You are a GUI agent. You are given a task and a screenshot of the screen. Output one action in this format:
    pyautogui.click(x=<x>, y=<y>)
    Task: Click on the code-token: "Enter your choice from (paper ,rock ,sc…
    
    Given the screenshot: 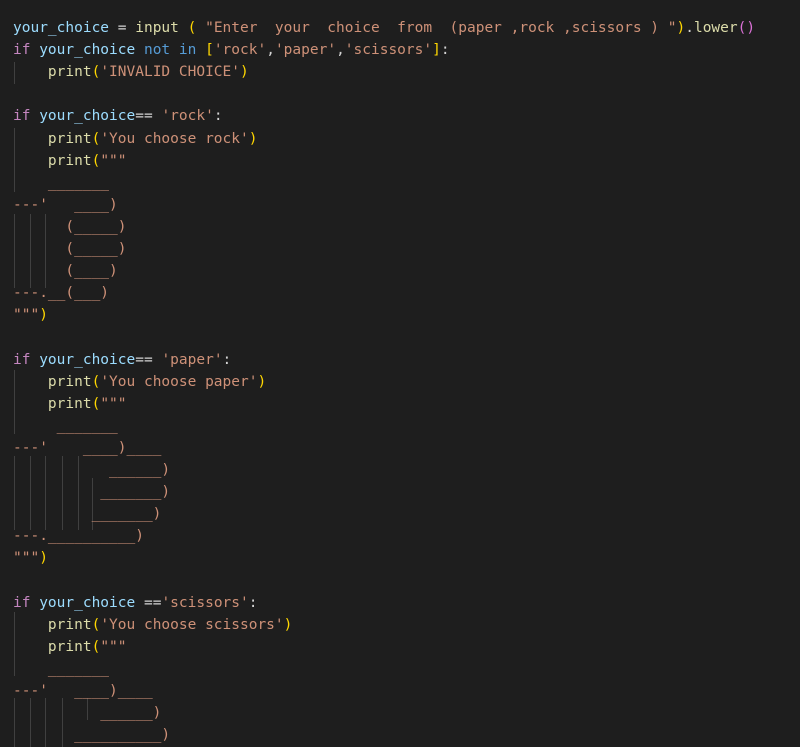 What is the action you would take?
    pyautogui.click(x=441, y=28)
    